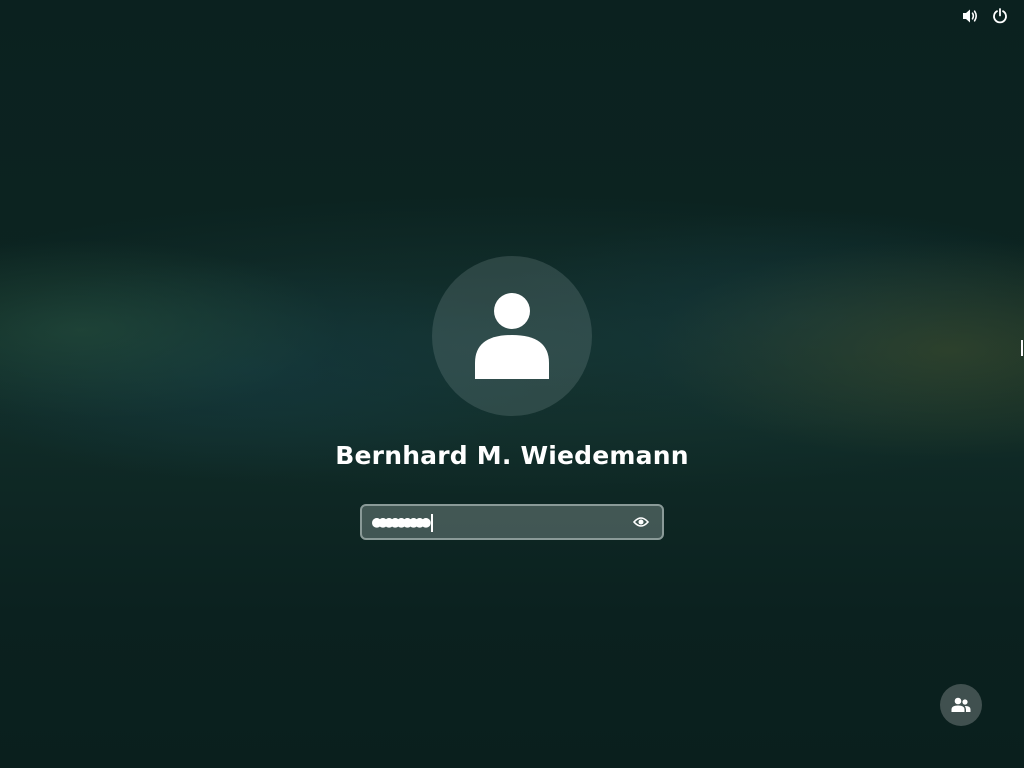 The image size is (1024, 768). I want to click on password-field: ●●●●●●●●●, so click(512, 522).